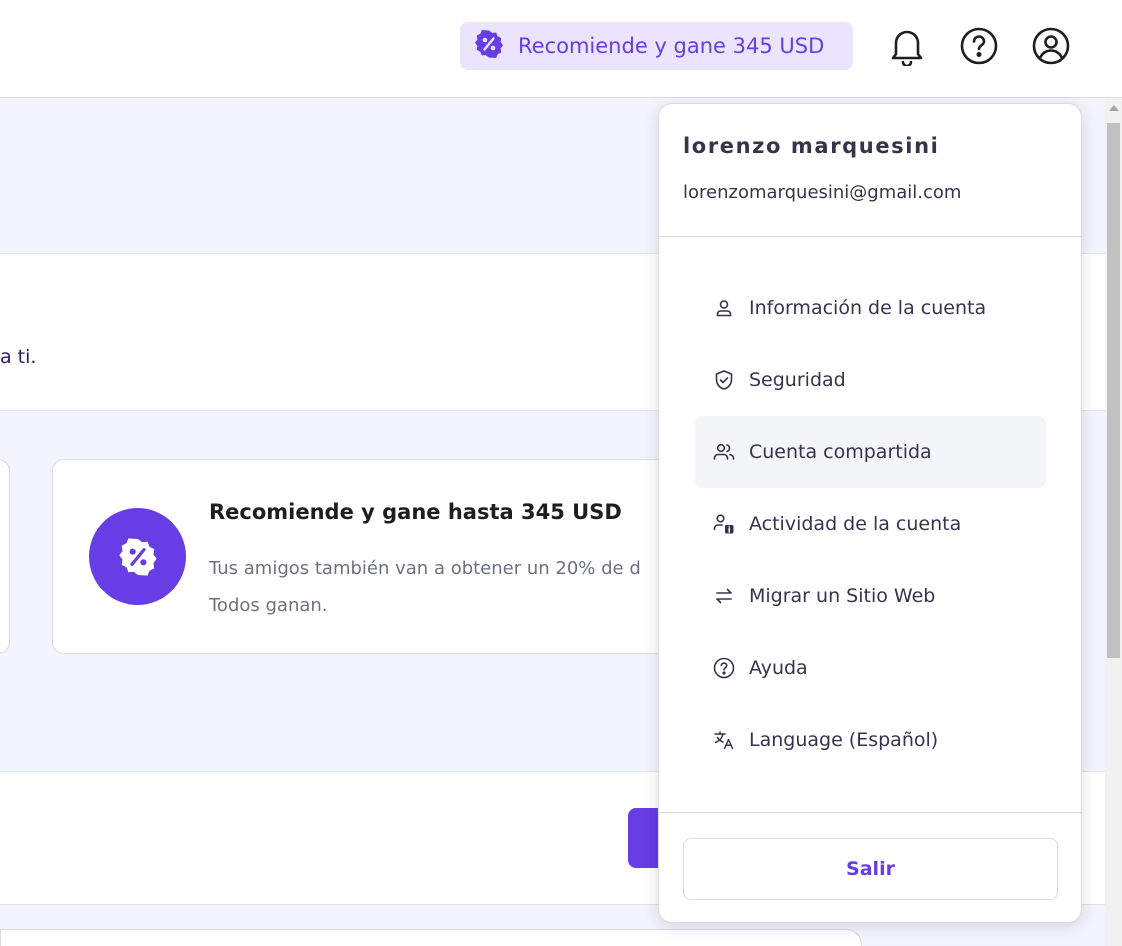 This screenshot has width=1122, height=946. Describe the element at coordinates (778, 668) in the screenshot. I see `menu-item-label: Ayuda` at that location.